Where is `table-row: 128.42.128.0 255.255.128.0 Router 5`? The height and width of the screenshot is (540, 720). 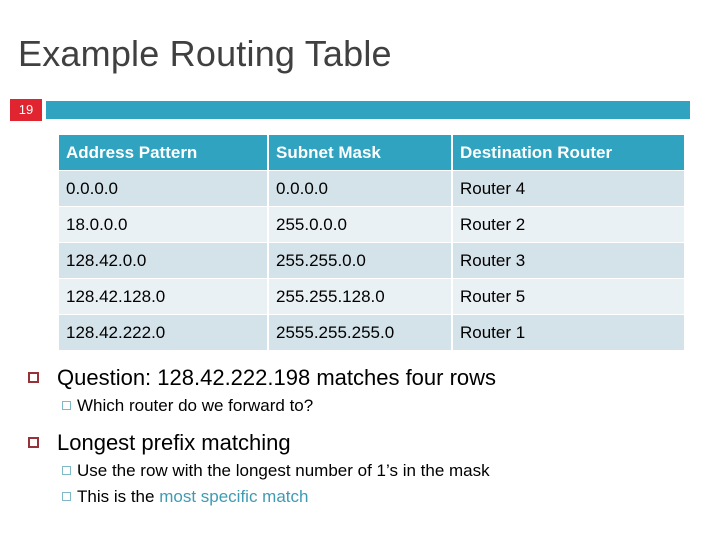
table-row: 128.42.128.0 255.255.128.0 Router 5 is located at coordinates (371, 296).